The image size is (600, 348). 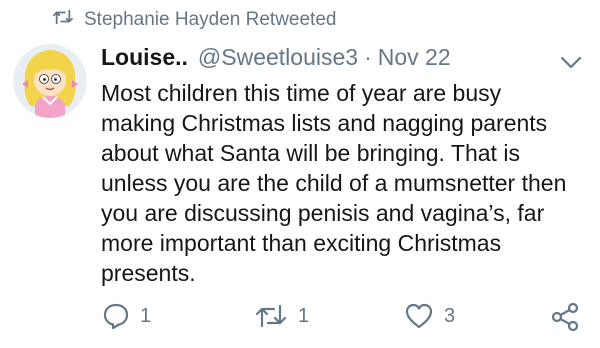 What do you see at coordinates (414, 57) in the screenshot?
I see `tweet-date: Nov 22` at bounding box center [414, 57].